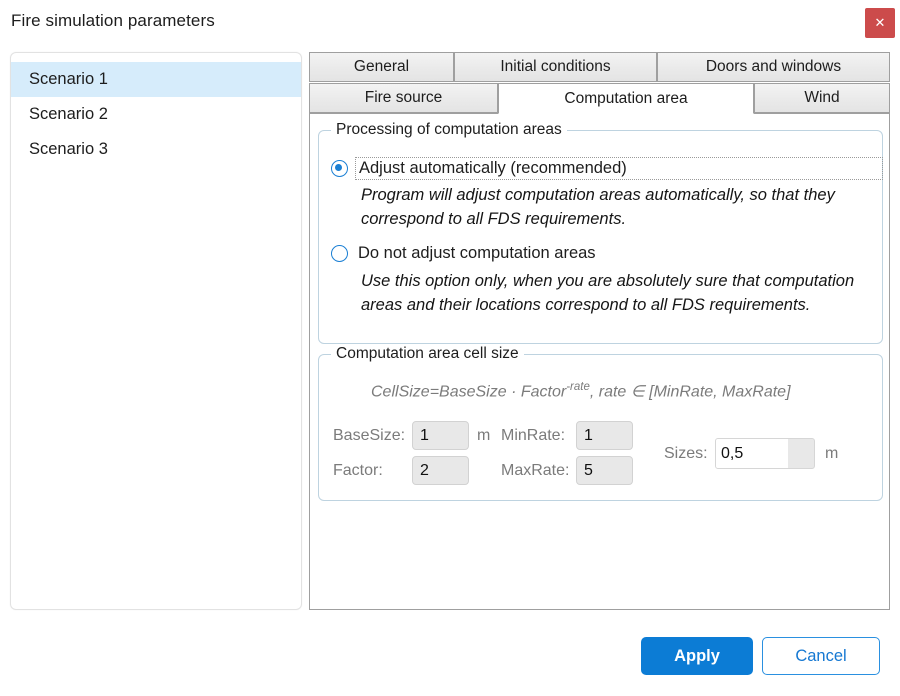 This screenshot has width=900, height=696. Describe the element at coordinates (535, 470) in the screenshot. I see `label-maxrate: MaxRate:` at that location.